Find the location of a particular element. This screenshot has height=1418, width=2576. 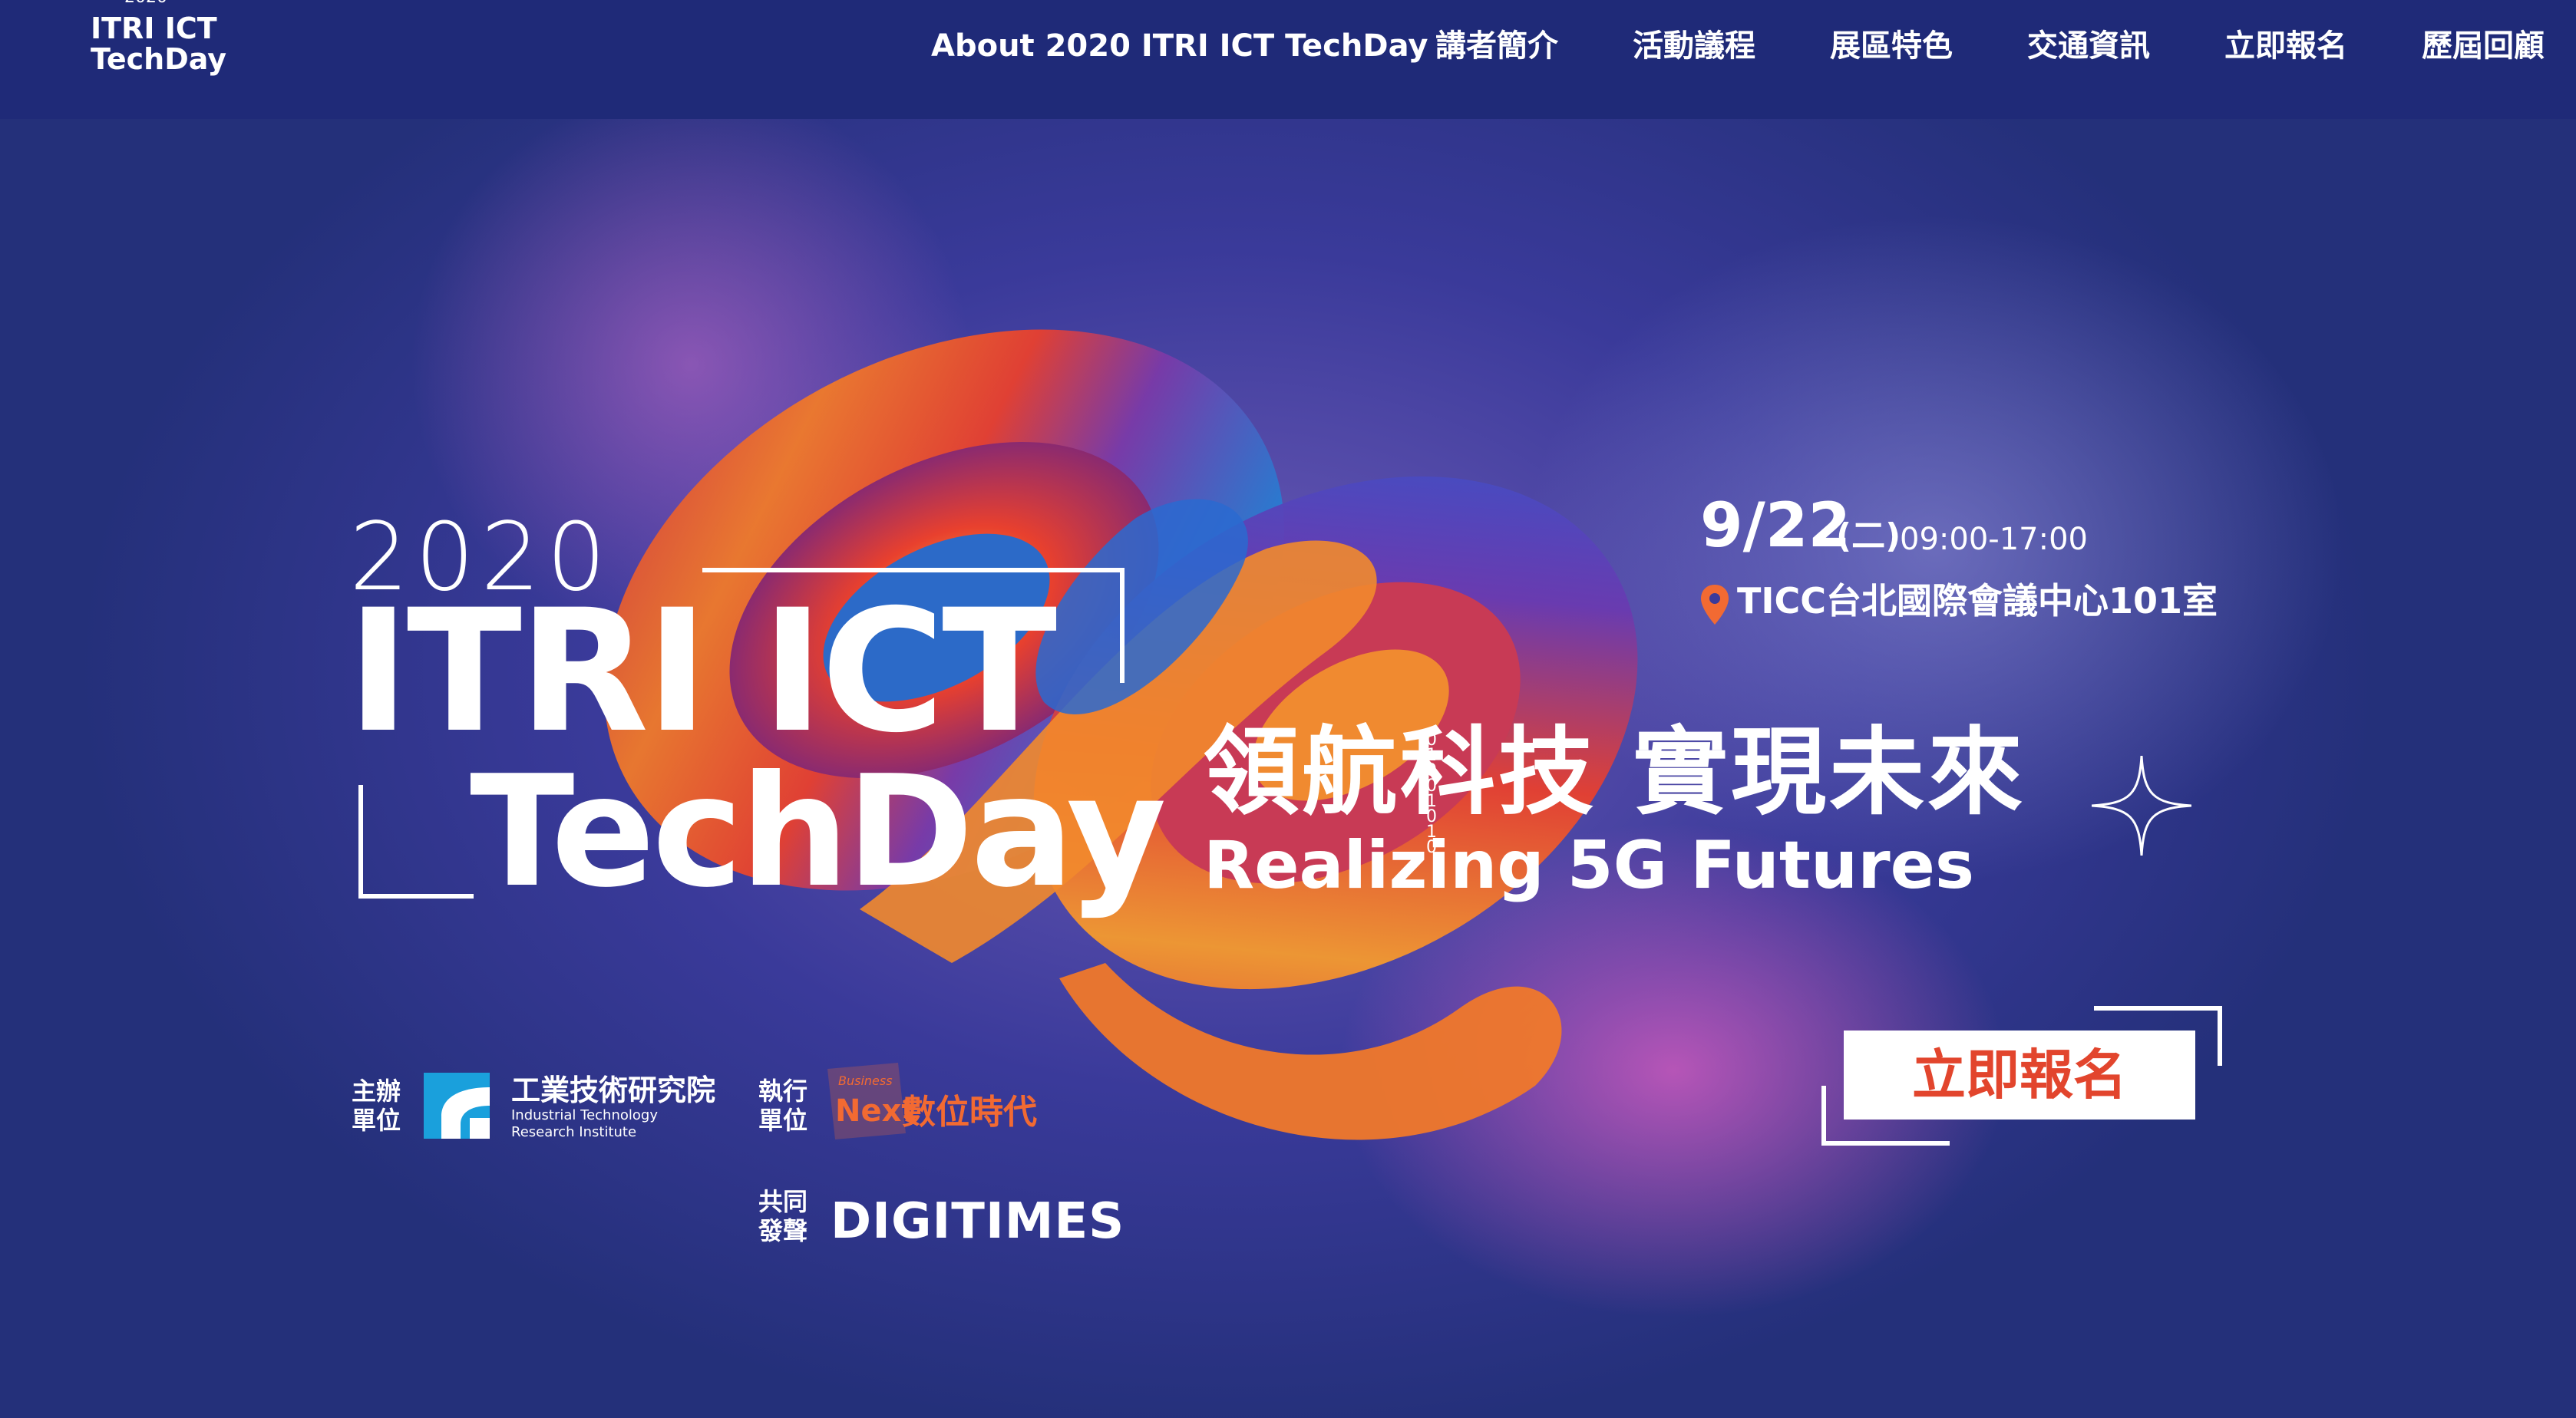

slogan-chinese: 領航科技 實現未來 is located at coordinates (1615, 772).